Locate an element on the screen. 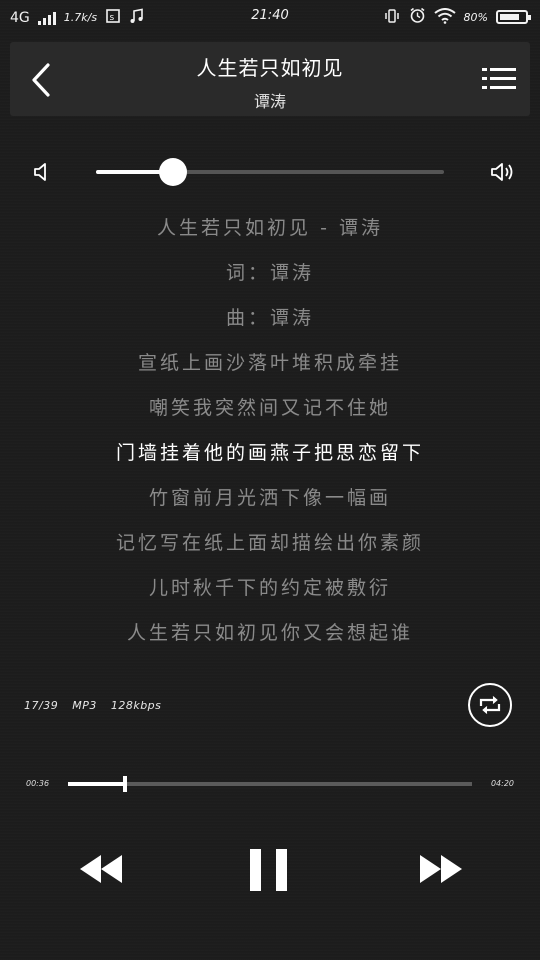 The image size is (540, 960). current-time: 00:36 is located at coordinates (38, 783).